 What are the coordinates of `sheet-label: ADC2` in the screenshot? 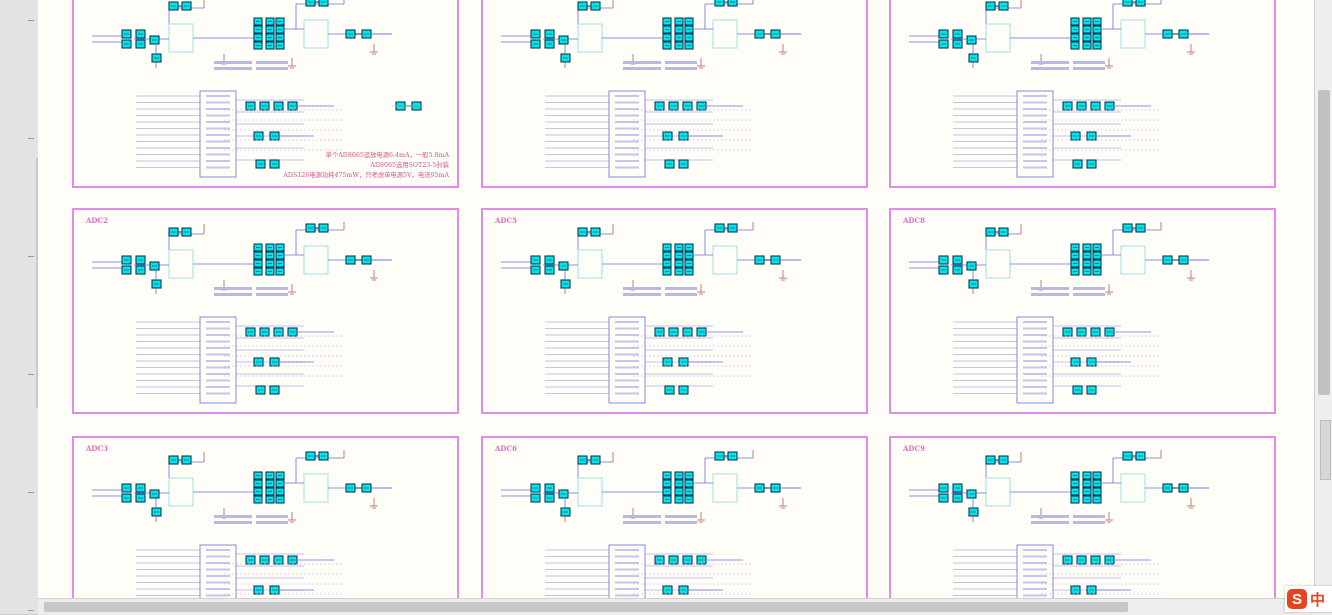 It's located at (97, 220).